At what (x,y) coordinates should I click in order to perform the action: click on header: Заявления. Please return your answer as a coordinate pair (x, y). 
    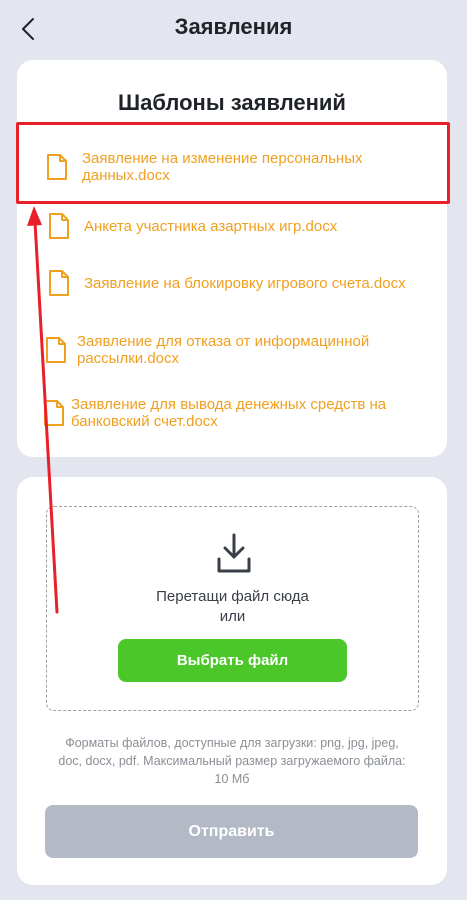
    Looking at the image, I should click on (233, 29).